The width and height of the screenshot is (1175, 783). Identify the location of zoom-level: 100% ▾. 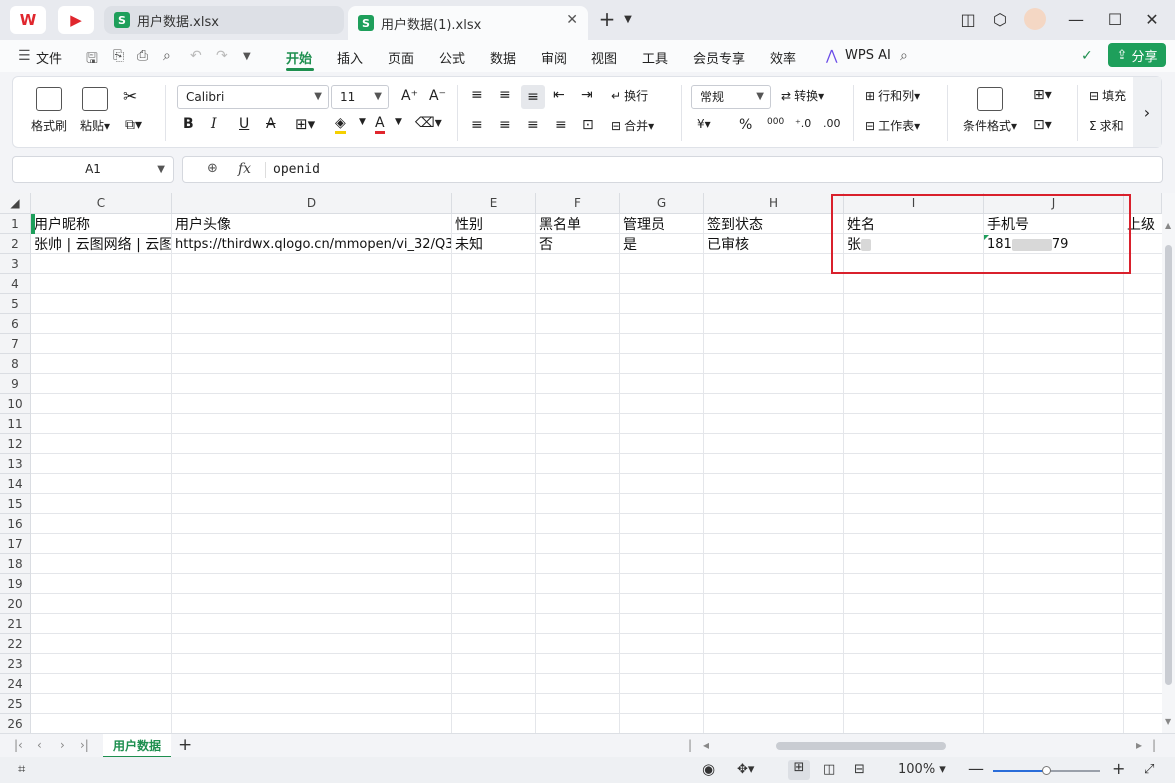
(922, 769).